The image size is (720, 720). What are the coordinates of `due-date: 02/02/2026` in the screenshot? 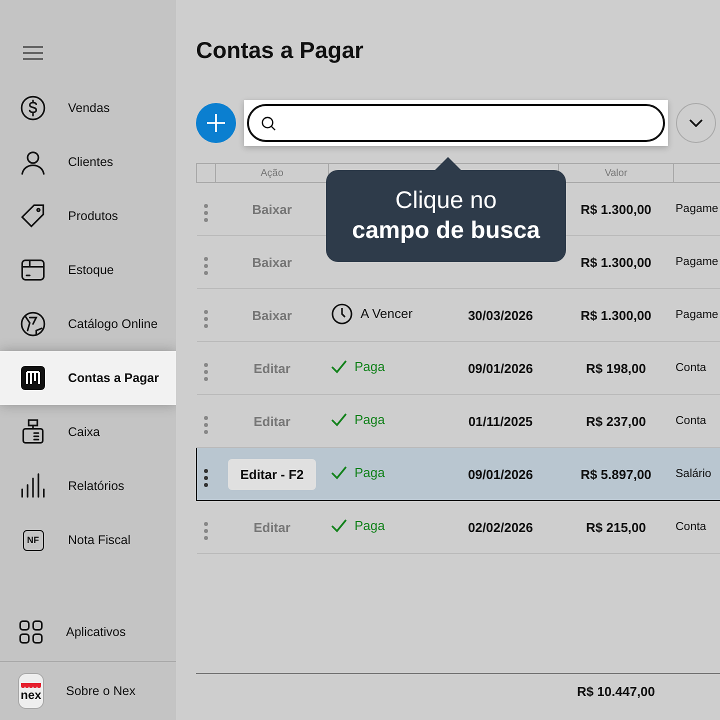 It's located at (501, 527).